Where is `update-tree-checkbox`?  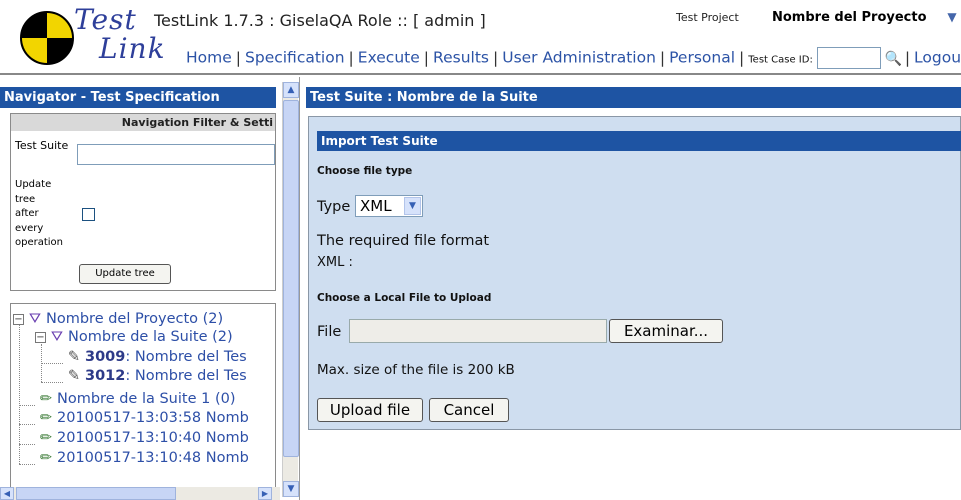
update-tree-checkbox is located at coordinates (88, 214).